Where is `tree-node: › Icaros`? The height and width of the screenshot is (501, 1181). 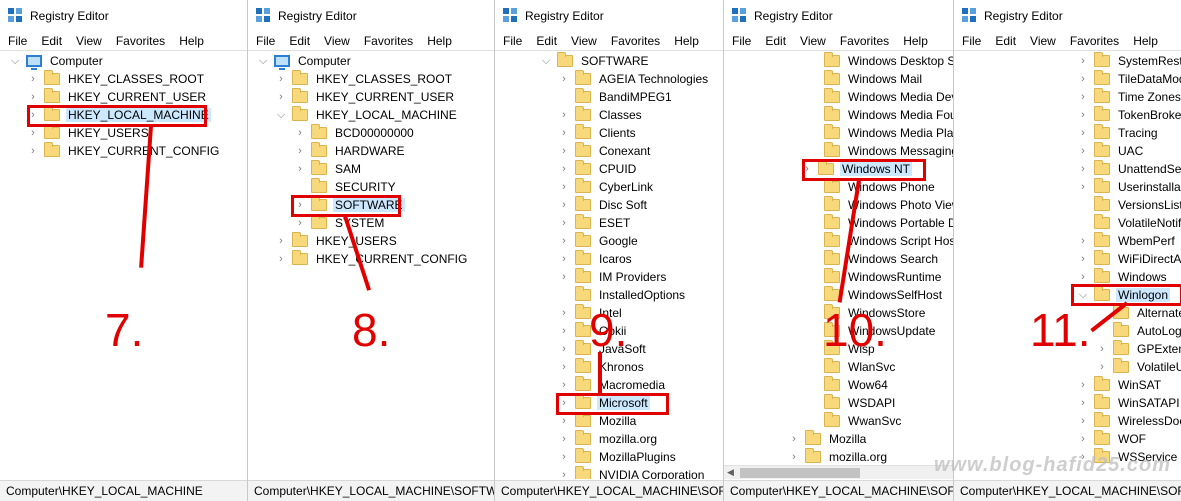 tree-node: › Icaros is located at coordinates (595, 259).